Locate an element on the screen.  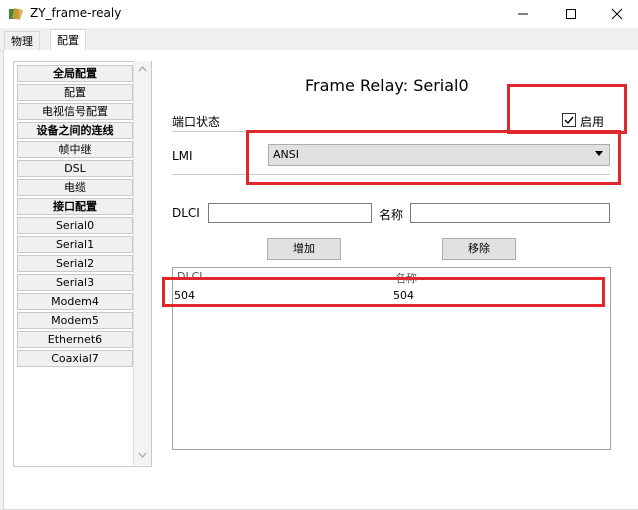
name-label: 名称 is located at coordinates (391, 215).